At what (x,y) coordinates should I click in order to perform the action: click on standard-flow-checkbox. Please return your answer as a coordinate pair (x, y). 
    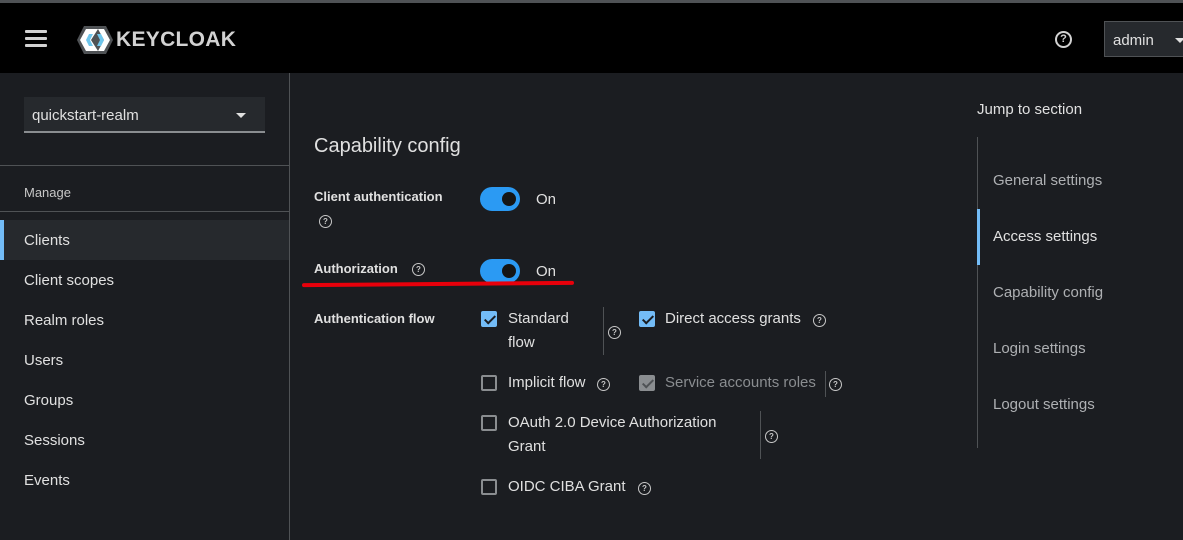
    Looking at the image, I should click on (489, 319).